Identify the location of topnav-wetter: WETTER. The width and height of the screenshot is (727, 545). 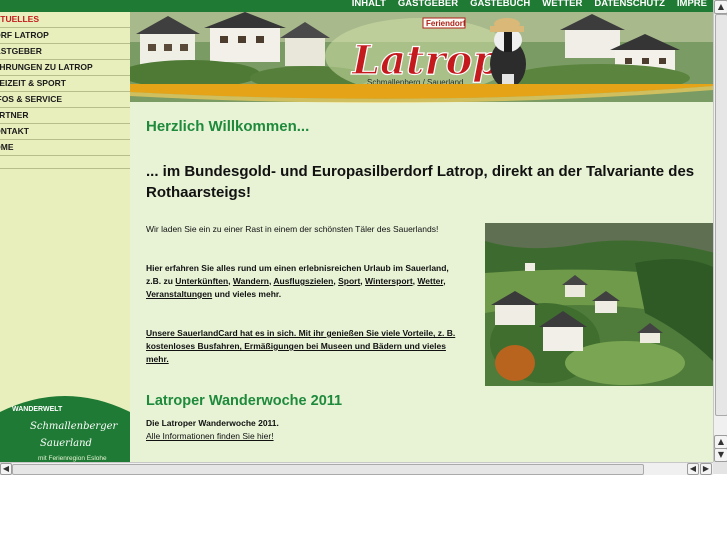
(562, 5).